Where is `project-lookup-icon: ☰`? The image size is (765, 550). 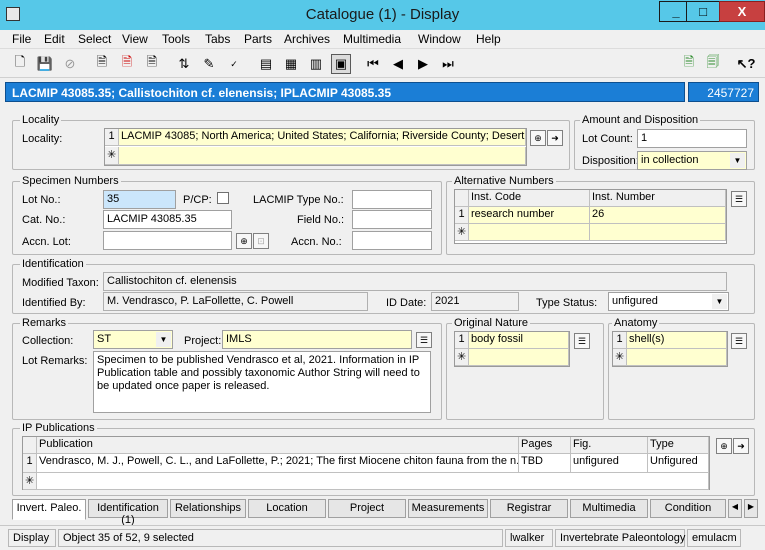
project-lookup-icon: ☰ is located at coordinates (424, 340).